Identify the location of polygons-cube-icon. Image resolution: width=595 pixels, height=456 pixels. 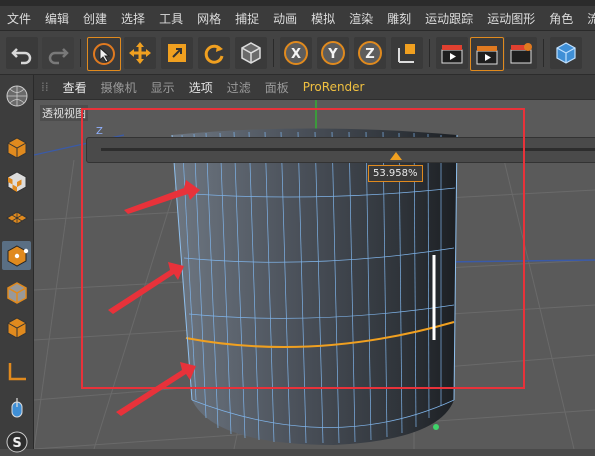
(16, 327).